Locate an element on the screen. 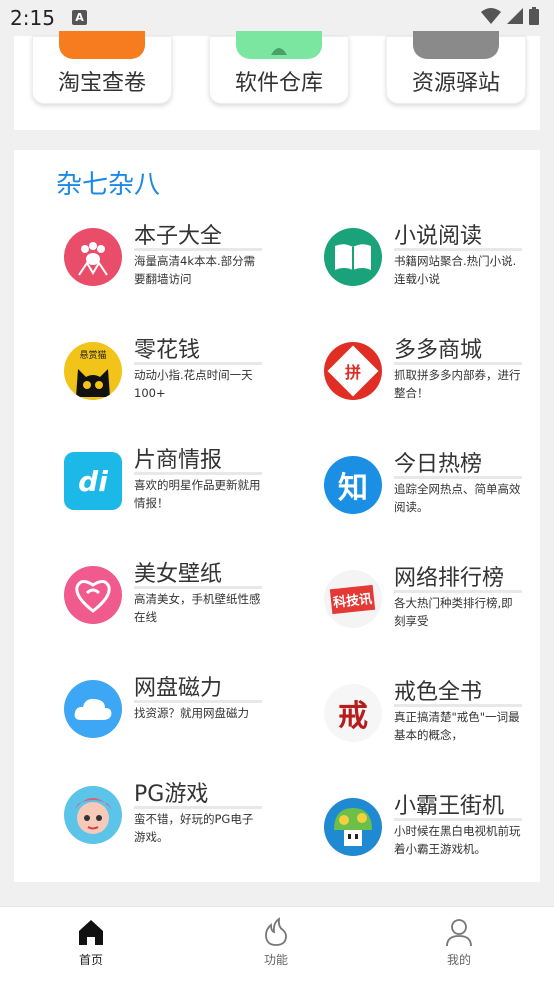 This screenshot has width=554, height=985. zhihu-icon: 知 is located at coordinates (353, 485).